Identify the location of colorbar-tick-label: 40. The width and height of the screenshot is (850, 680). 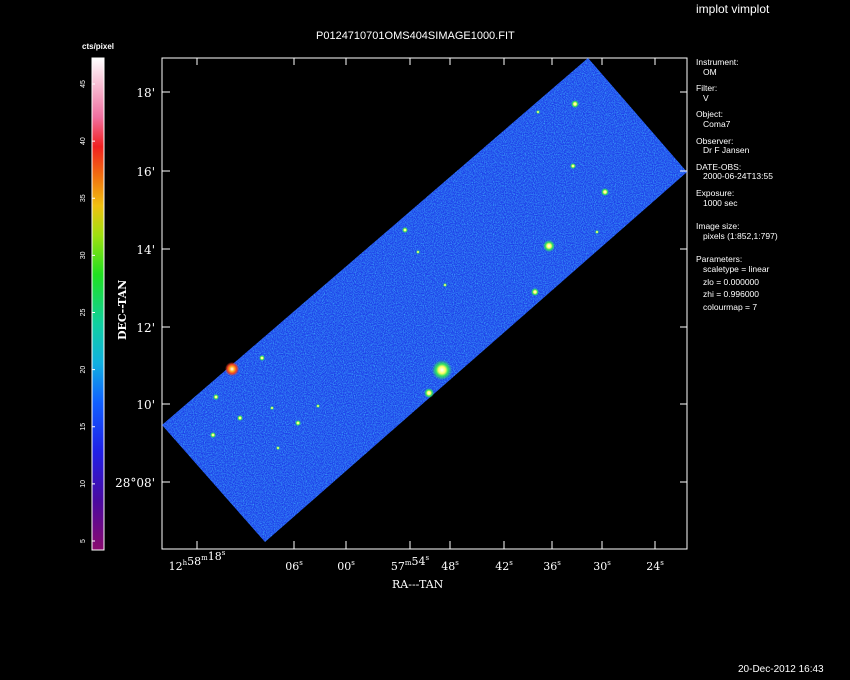
(83, 141).